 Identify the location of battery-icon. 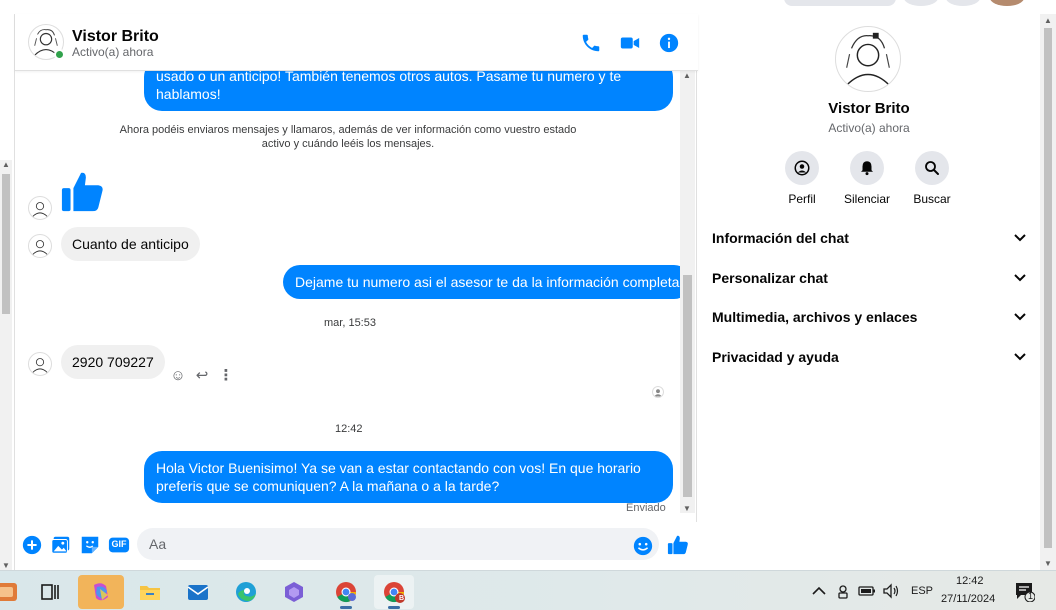
(867, 591).